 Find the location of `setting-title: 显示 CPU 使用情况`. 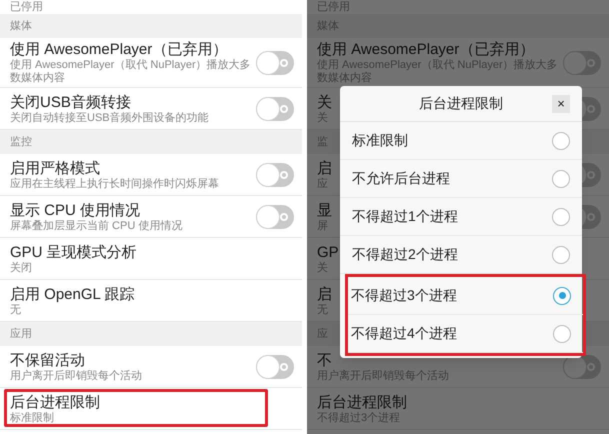

setting-title: 显示 CPU 使用情况 is located at coordinates (75, 210).